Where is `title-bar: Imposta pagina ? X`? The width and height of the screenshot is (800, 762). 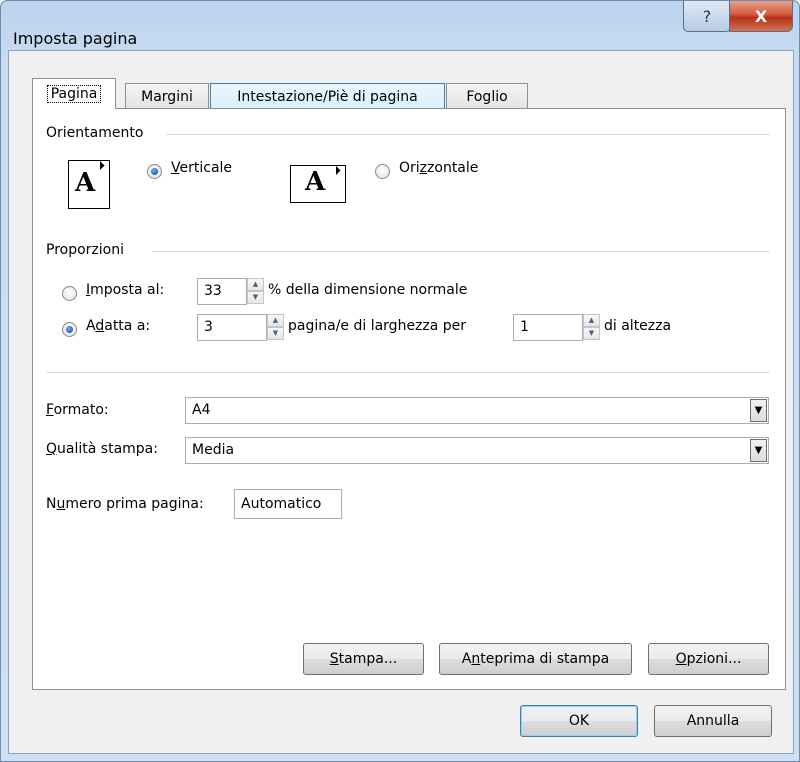
title-bar: Imposta pagina ? X is located at coordinates (400, 26).